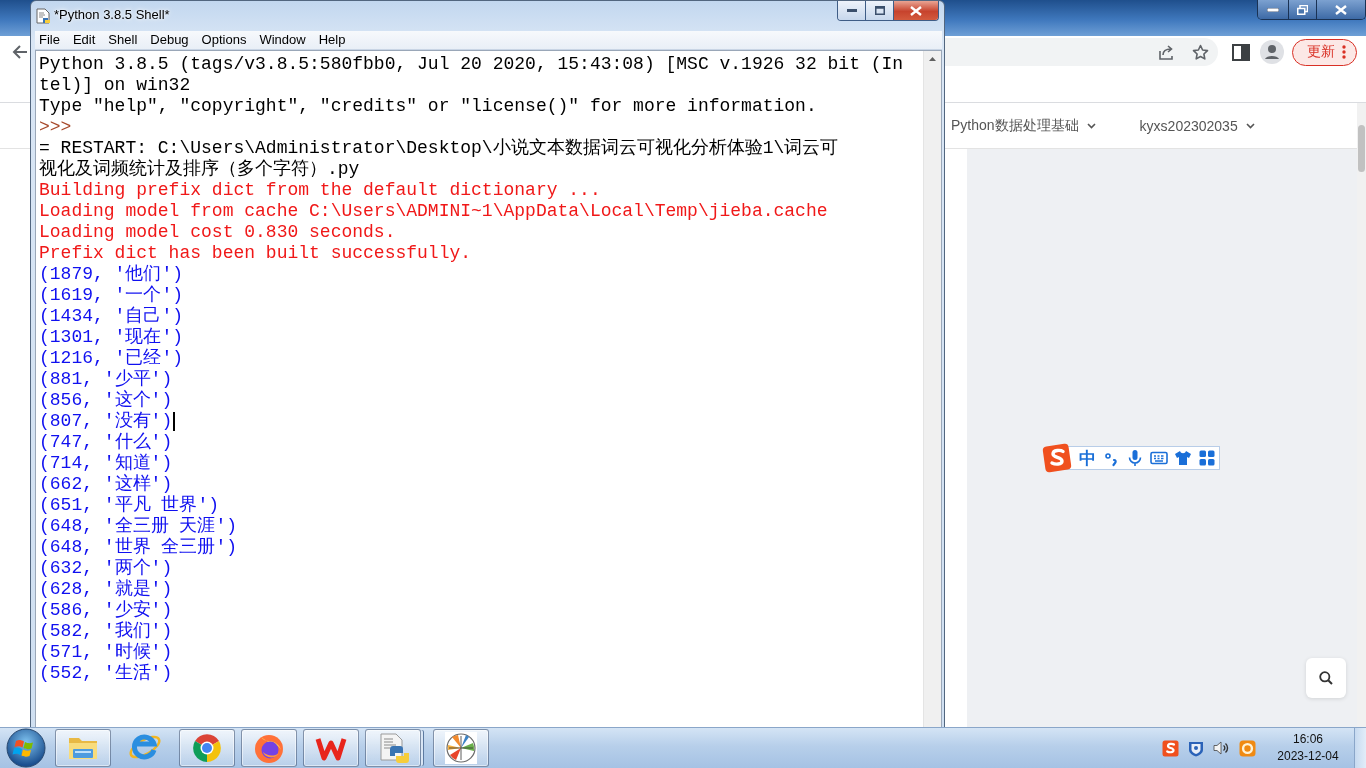  I want to click on start-orb-icon, so click(26, 748).